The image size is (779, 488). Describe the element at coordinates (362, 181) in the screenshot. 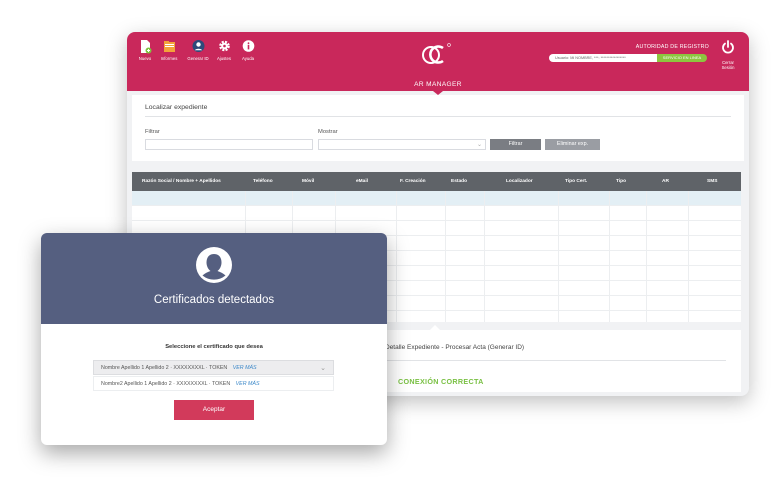

I see `column-header: eMail` at that location.